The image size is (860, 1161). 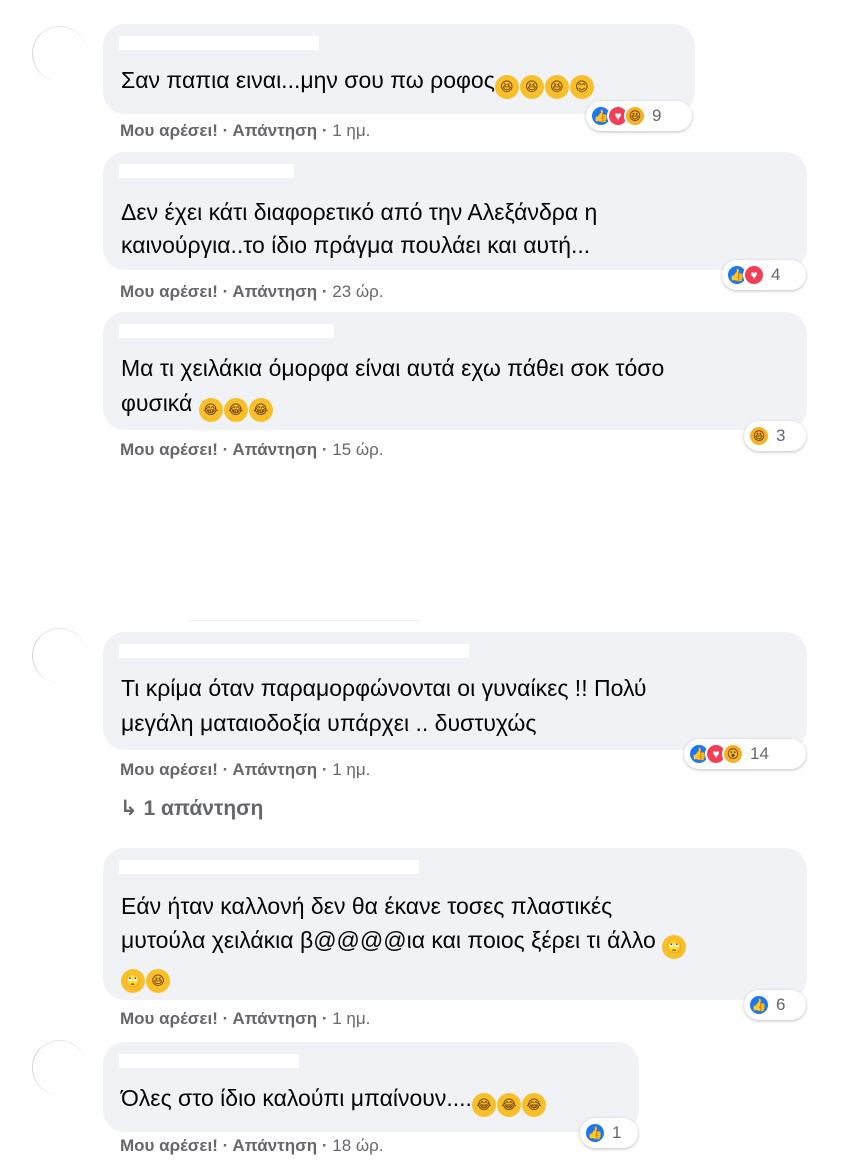 I want to click on comment-actions: Μου αρέσει! · Απάντηση · 15 ώρ., so click(x=252, y=449).